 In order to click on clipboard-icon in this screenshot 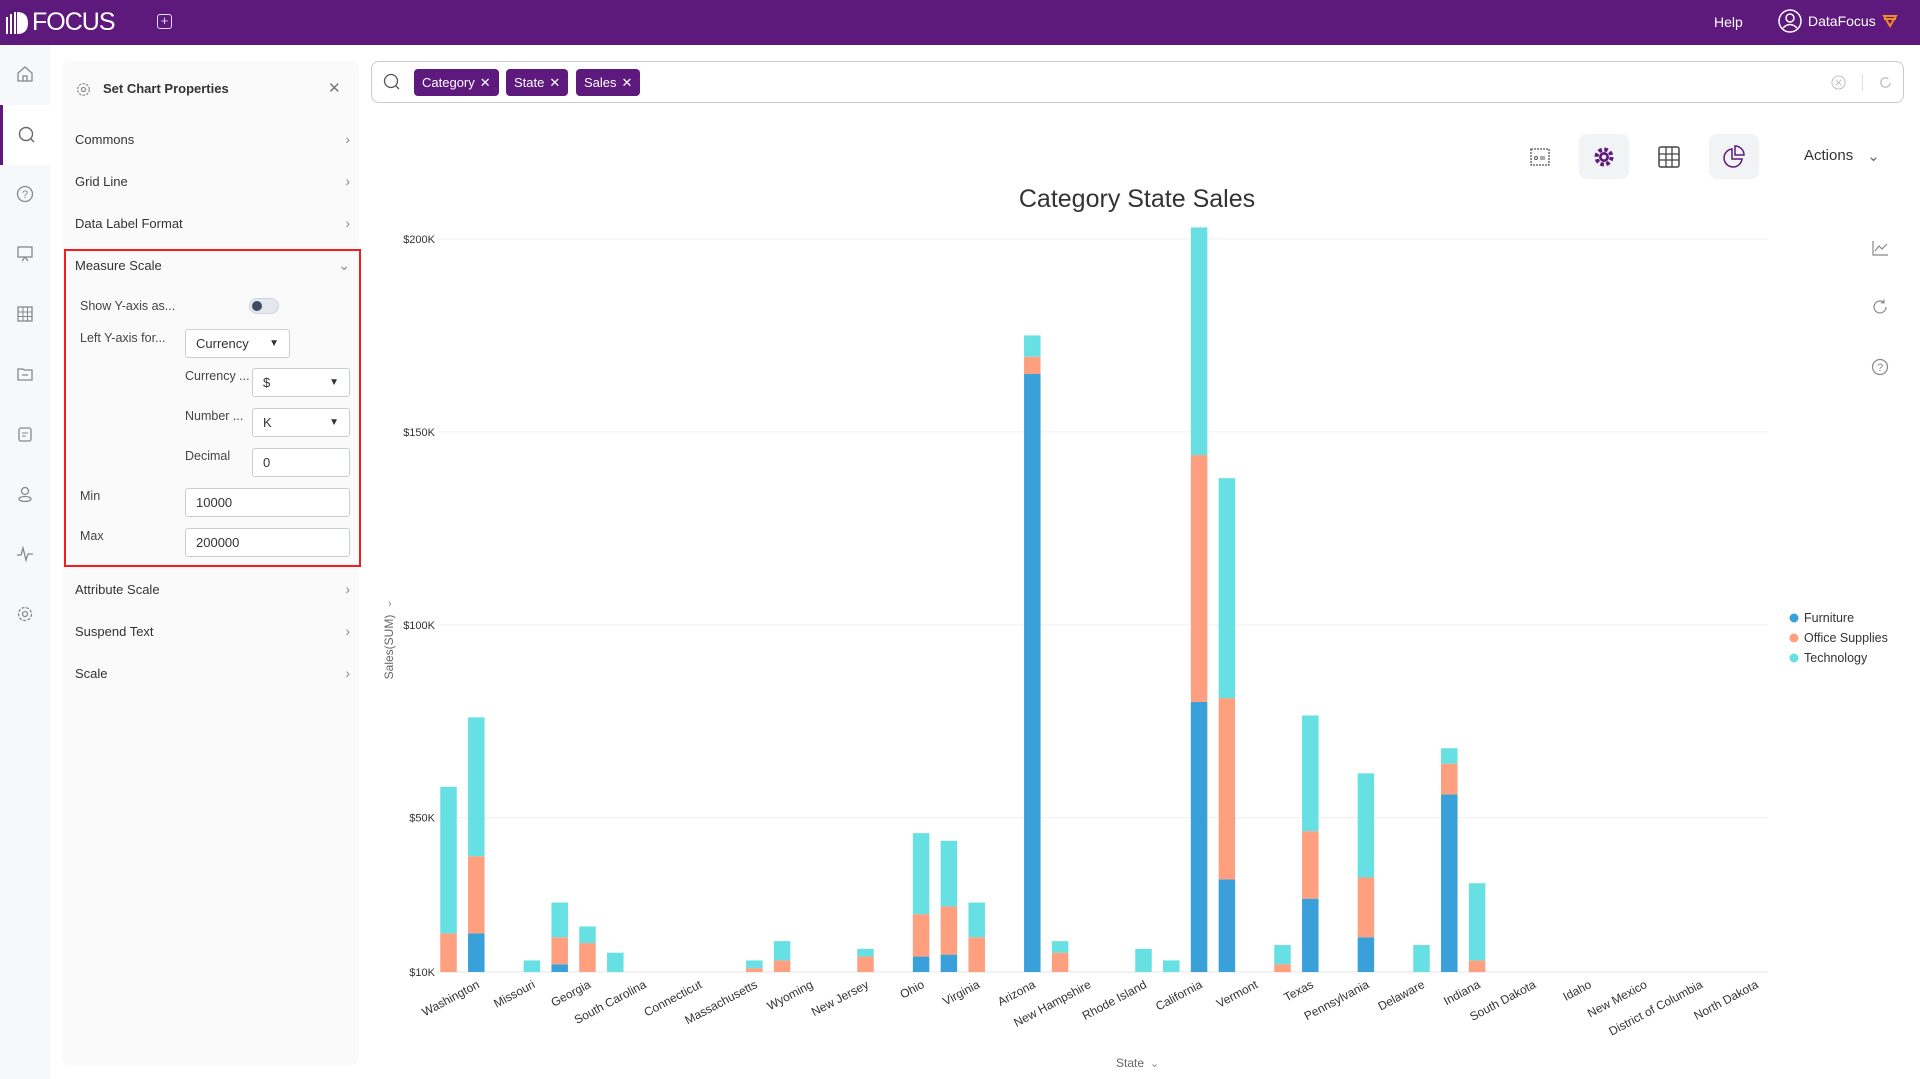, I will do `click(25, 434)`.